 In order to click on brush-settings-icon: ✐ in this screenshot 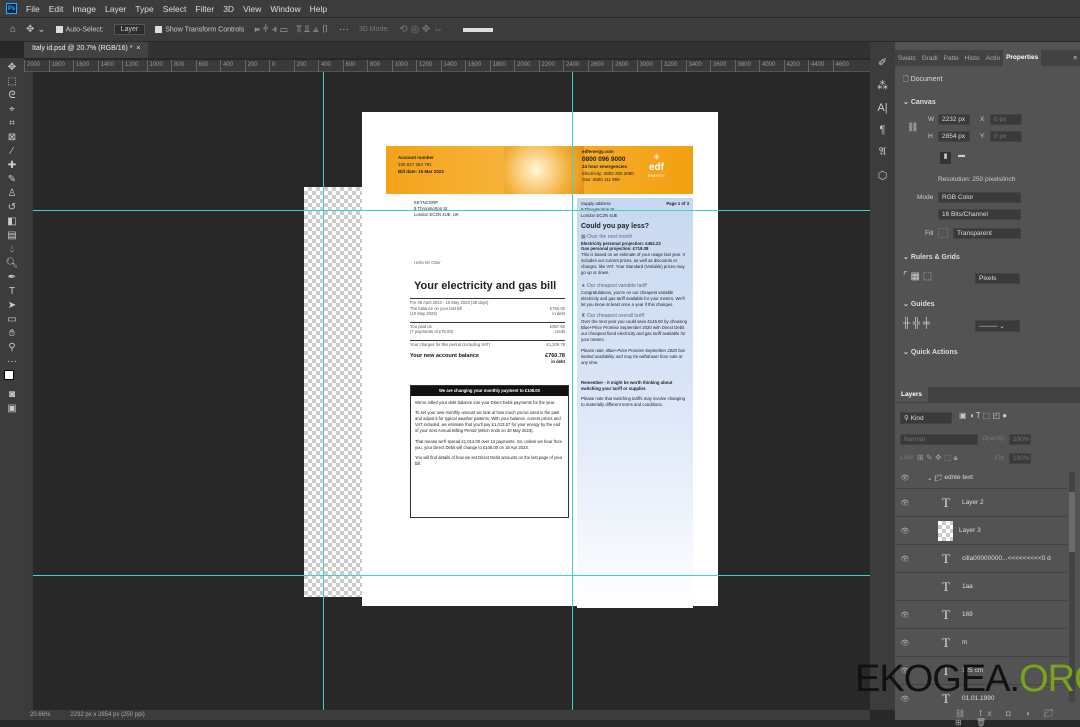, I will do `click(882, 62)`.